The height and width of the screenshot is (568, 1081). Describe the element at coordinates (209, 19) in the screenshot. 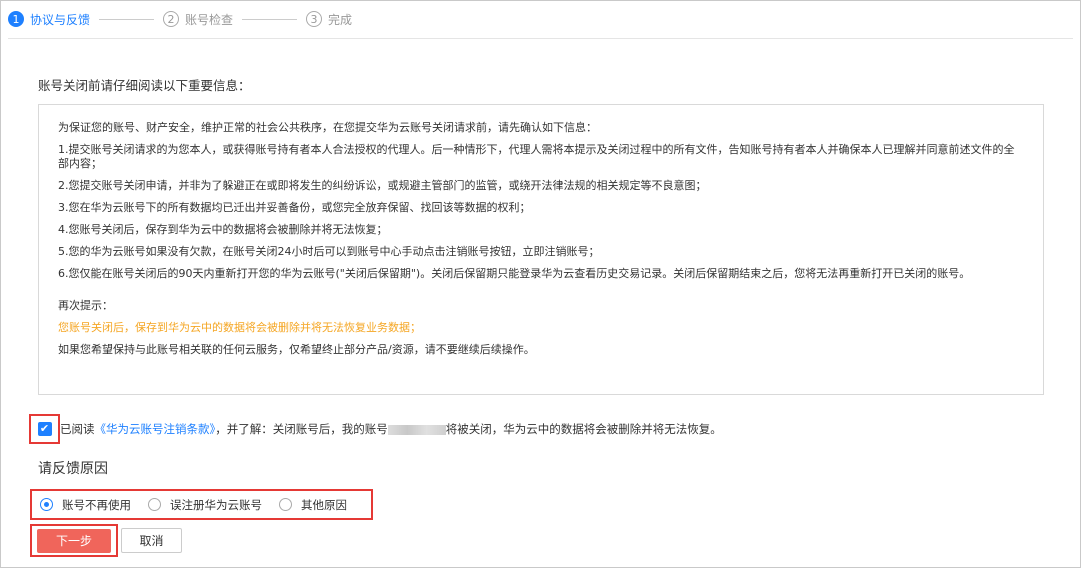

I see `step-2-label: 账号检查` at that location.